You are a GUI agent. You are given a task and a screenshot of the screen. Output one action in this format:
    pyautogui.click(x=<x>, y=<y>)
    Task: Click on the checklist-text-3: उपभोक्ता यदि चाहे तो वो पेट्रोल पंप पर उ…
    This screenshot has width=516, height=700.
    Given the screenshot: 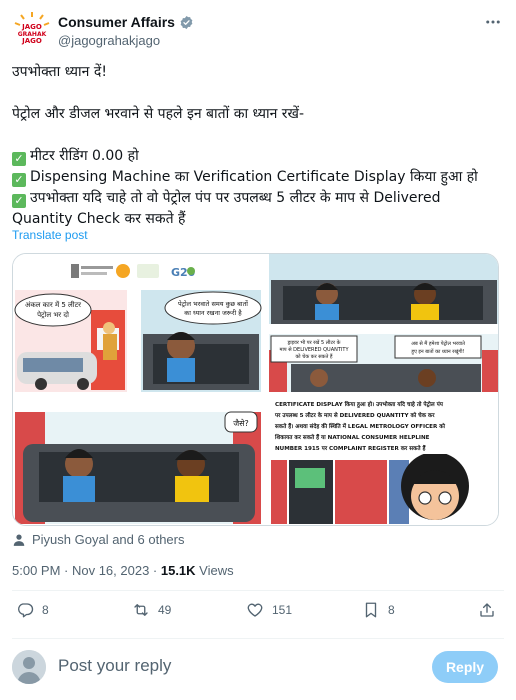 What is the action you would take?
    pyautogui.click(x=226, y=208)
    